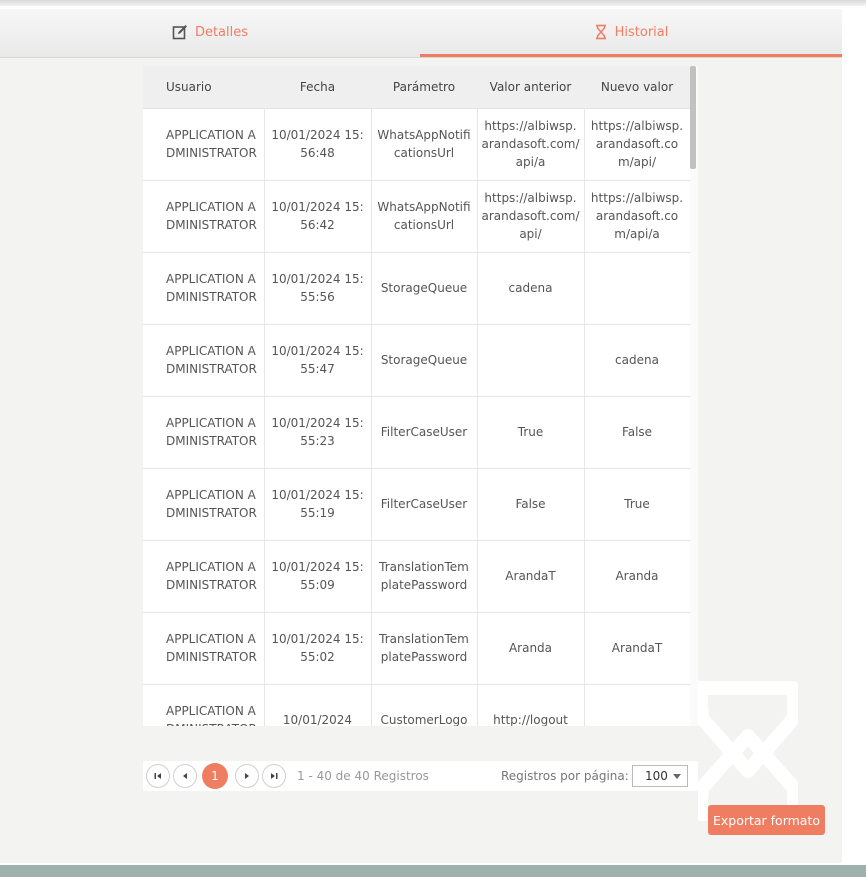 The width and height of the screenshot is (866, 877). I want to click on cell-fecha: 10/01/2024 15:55:09, so click(317, 576).